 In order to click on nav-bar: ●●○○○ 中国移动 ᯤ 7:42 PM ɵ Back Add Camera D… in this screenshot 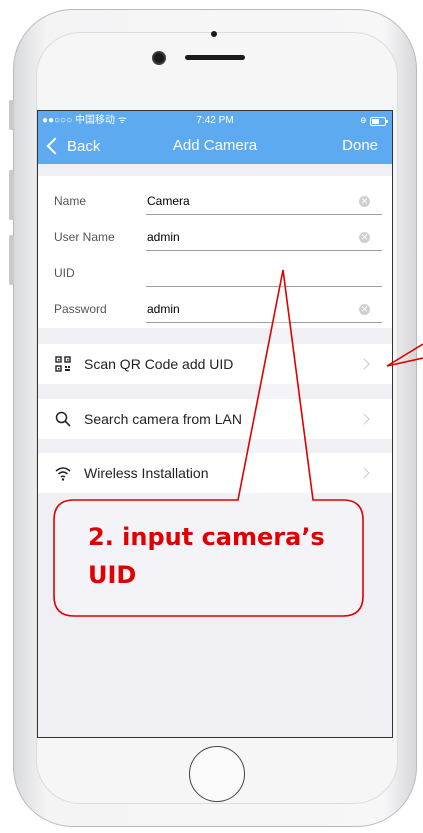, I will do `click(215, 137)`.